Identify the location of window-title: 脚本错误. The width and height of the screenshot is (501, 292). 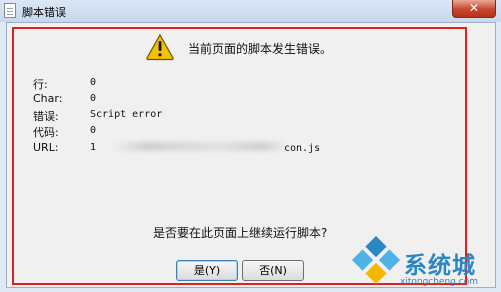
(44, 12).